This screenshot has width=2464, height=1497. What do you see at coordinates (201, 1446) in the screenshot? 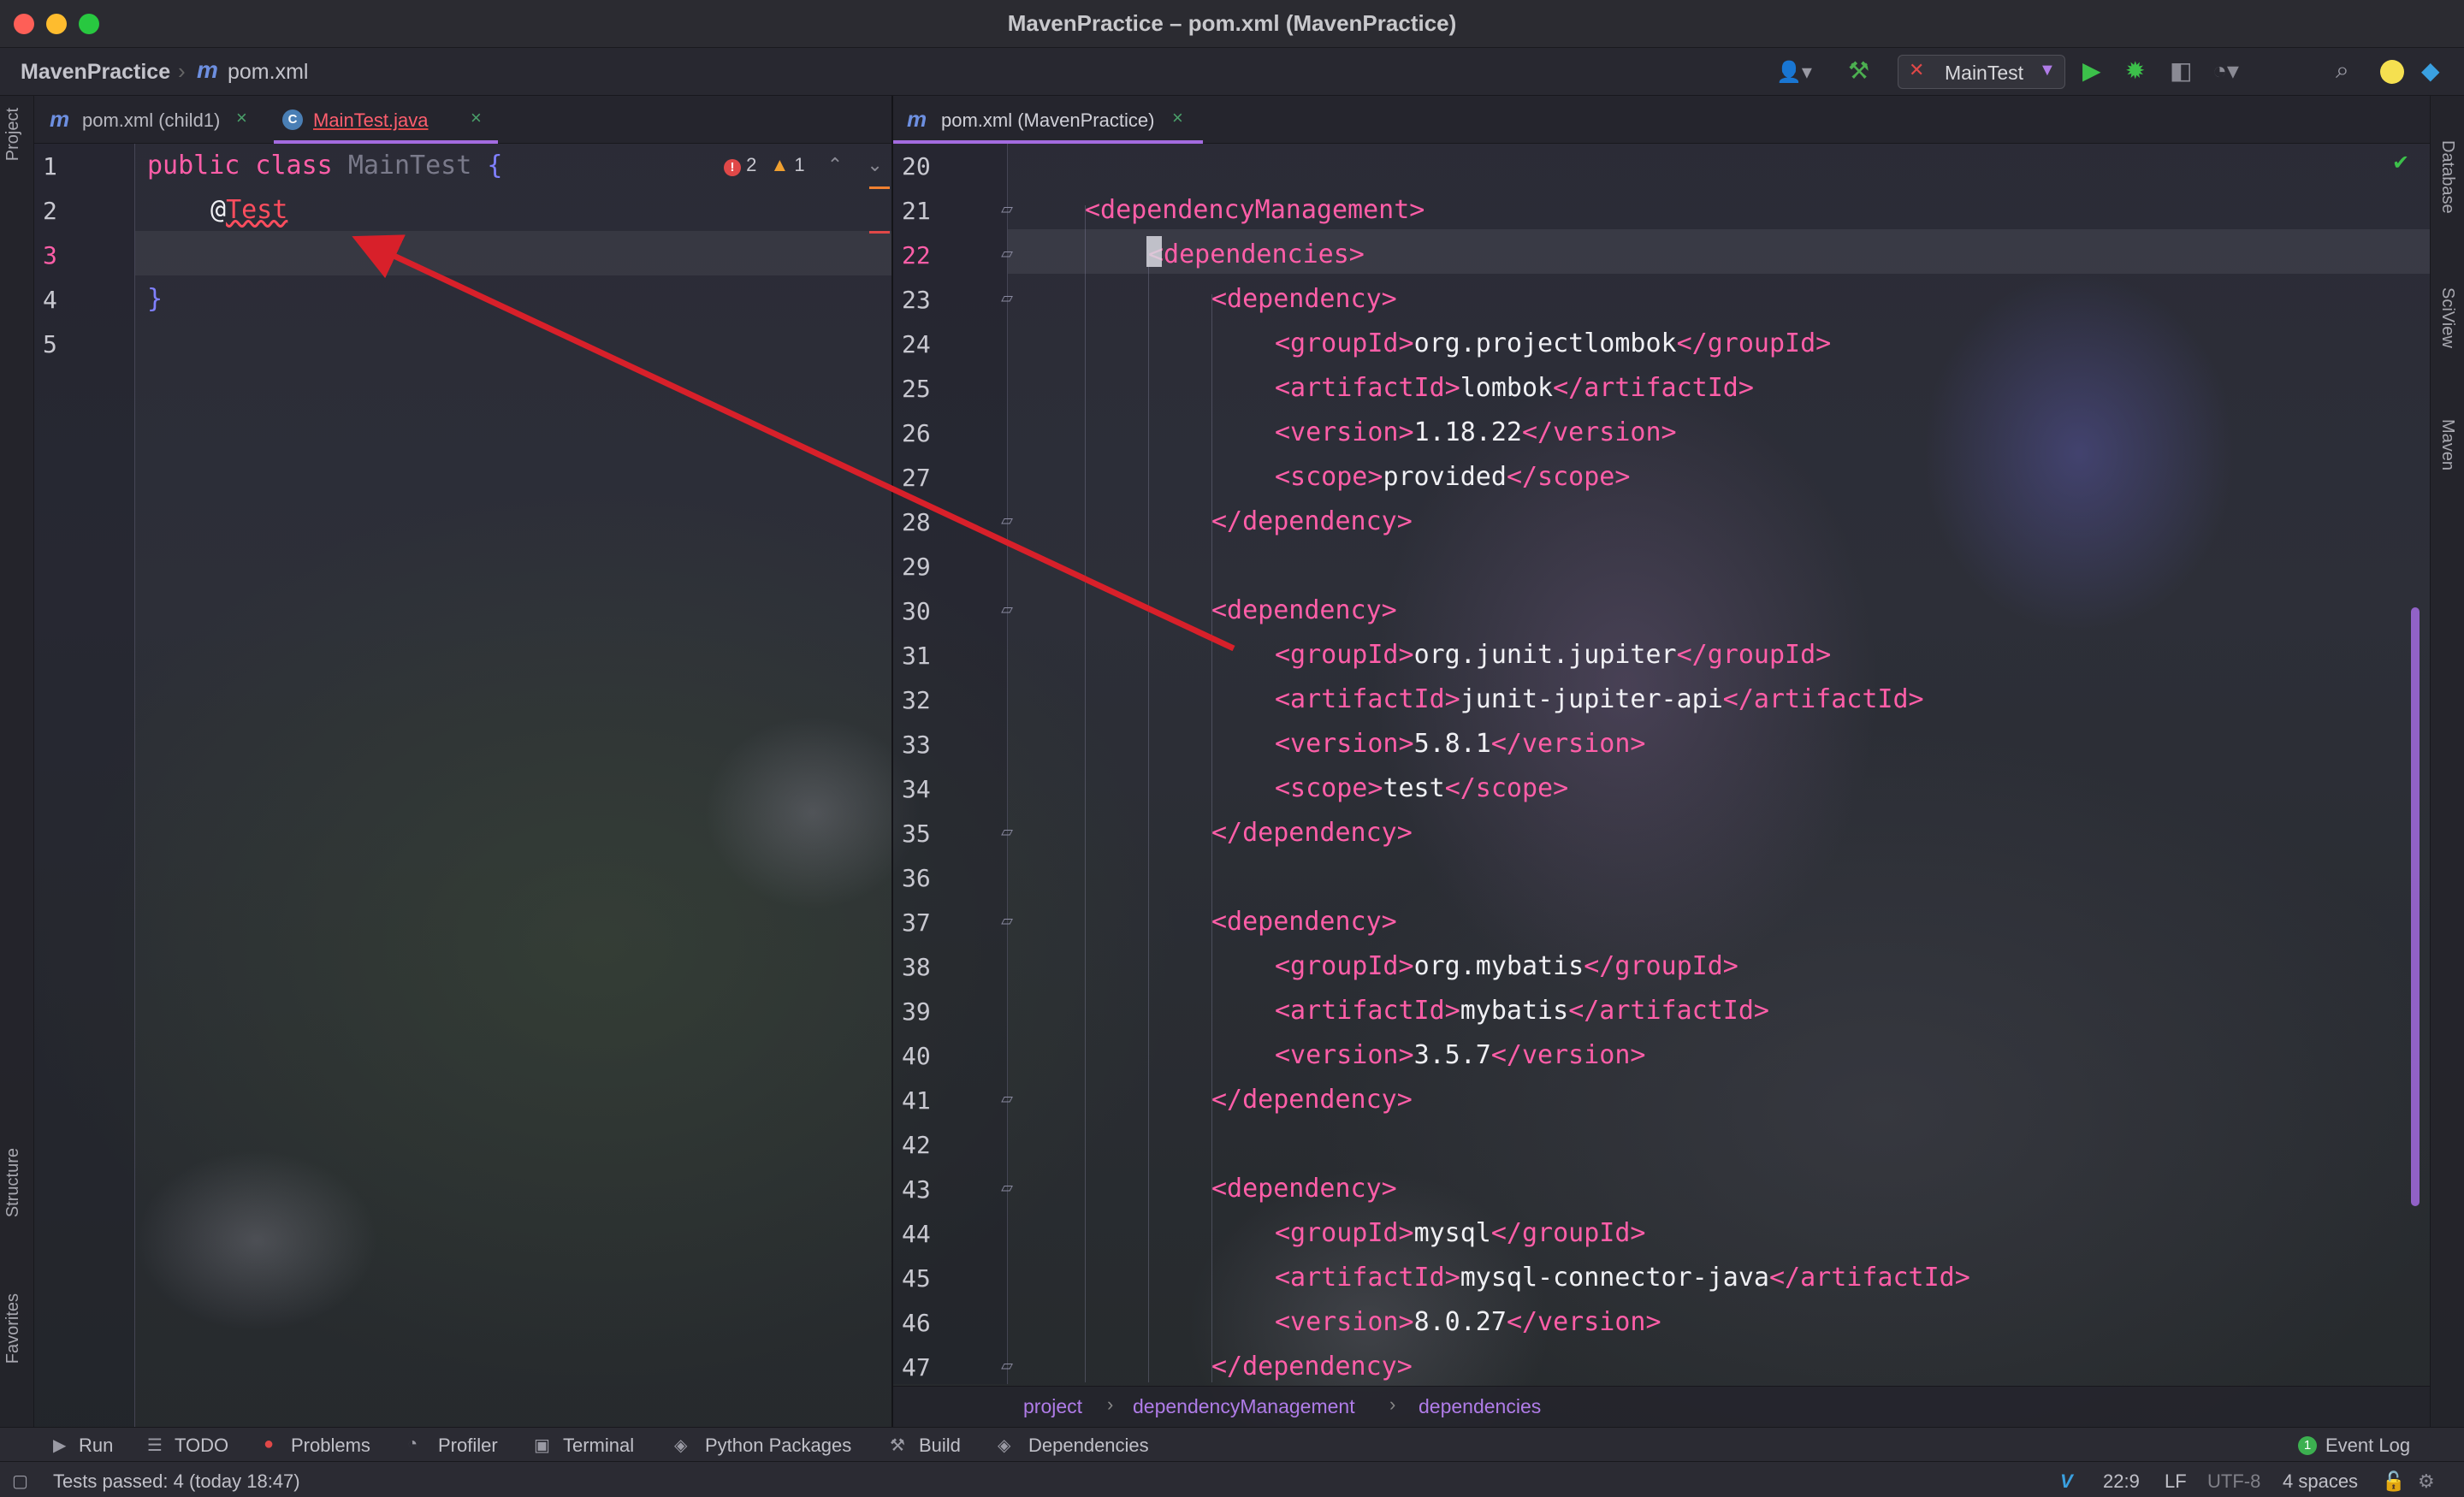
I see `tab-todo: TODO` at bounding box center [201, 1446].